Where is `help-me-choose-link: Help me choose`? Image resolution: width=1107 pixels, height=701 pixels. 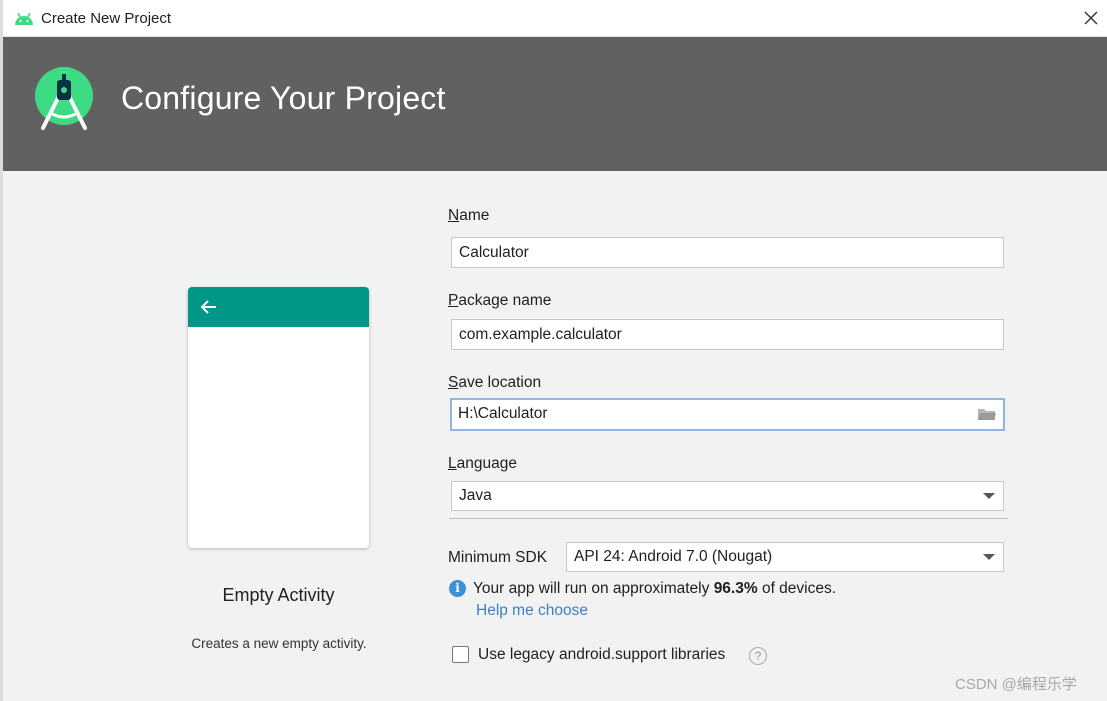 help-me-choose-link: Help me choose is located at coordinates (532, 611).